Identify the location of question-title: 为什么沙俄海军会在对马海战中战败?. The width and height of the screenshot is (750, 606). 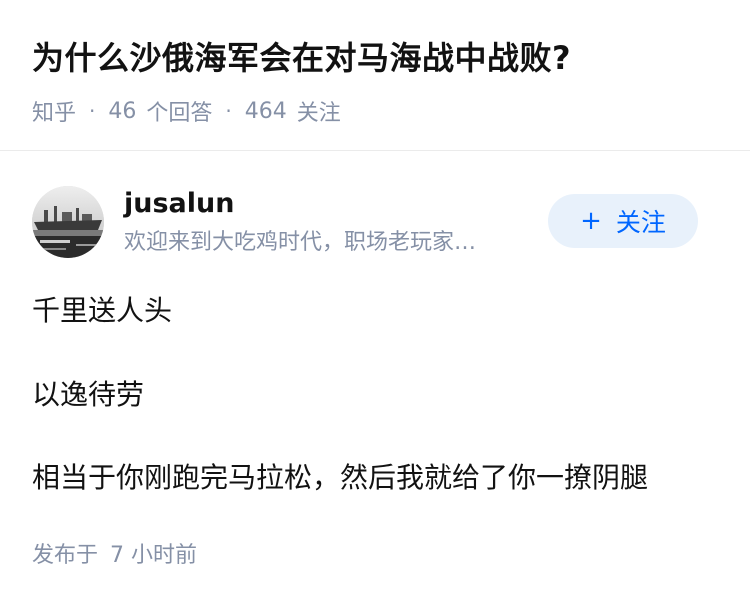
(377, 58).